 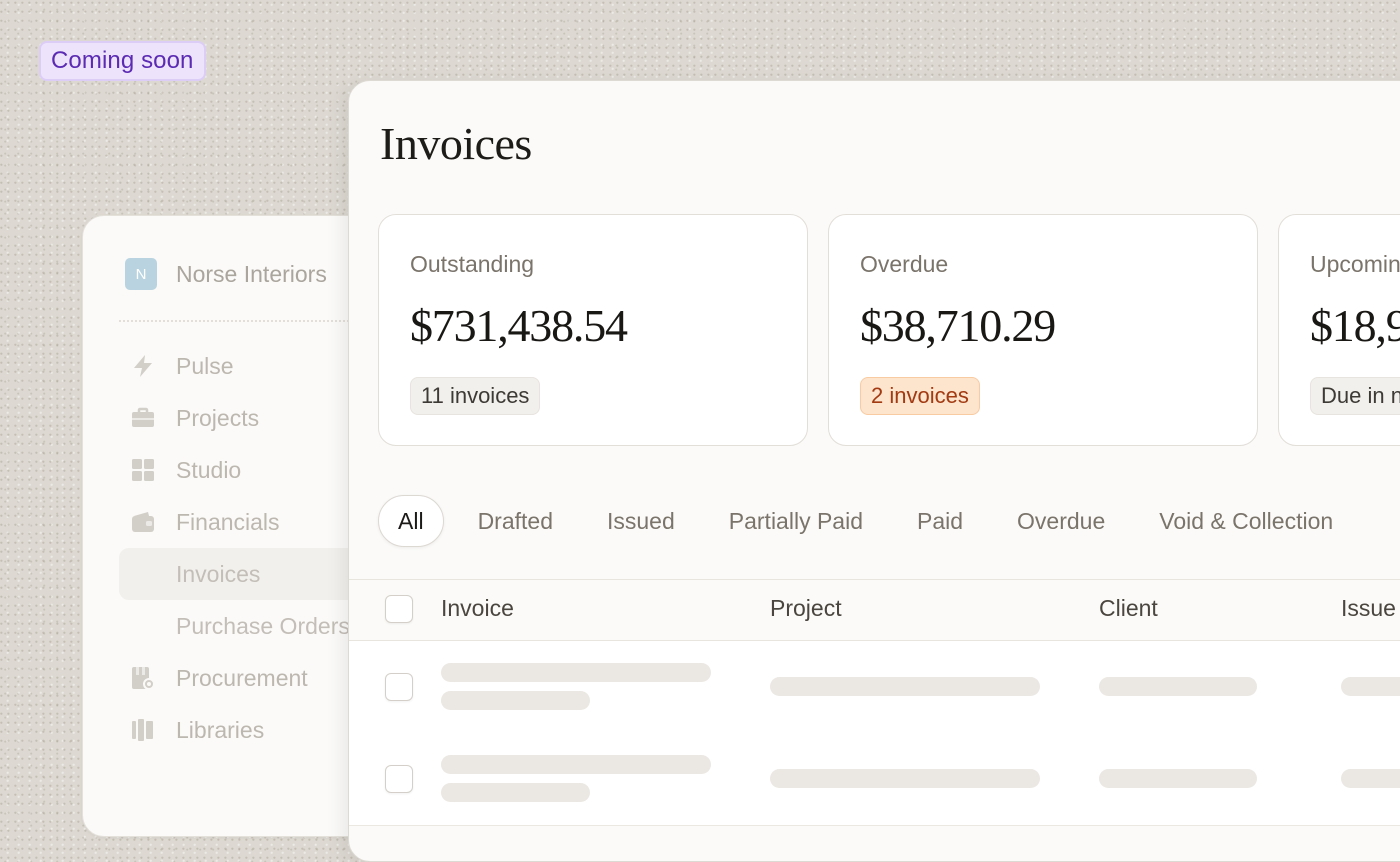 I want to click on lightning-icon, so click(x=143, y=366).